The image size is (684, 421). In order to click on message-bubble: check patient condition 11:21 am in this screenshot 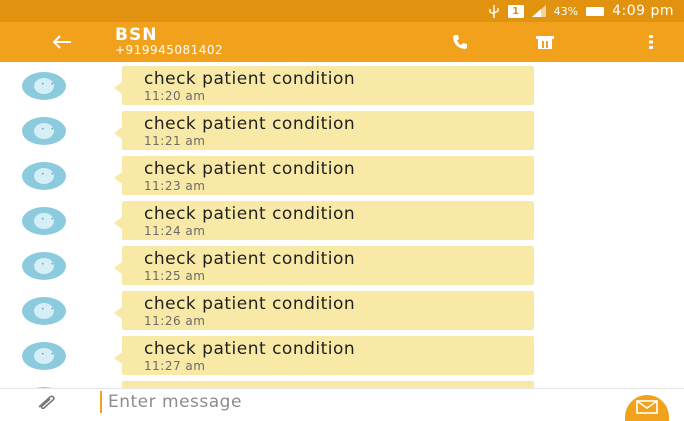, I will do `click(324, 130)`.